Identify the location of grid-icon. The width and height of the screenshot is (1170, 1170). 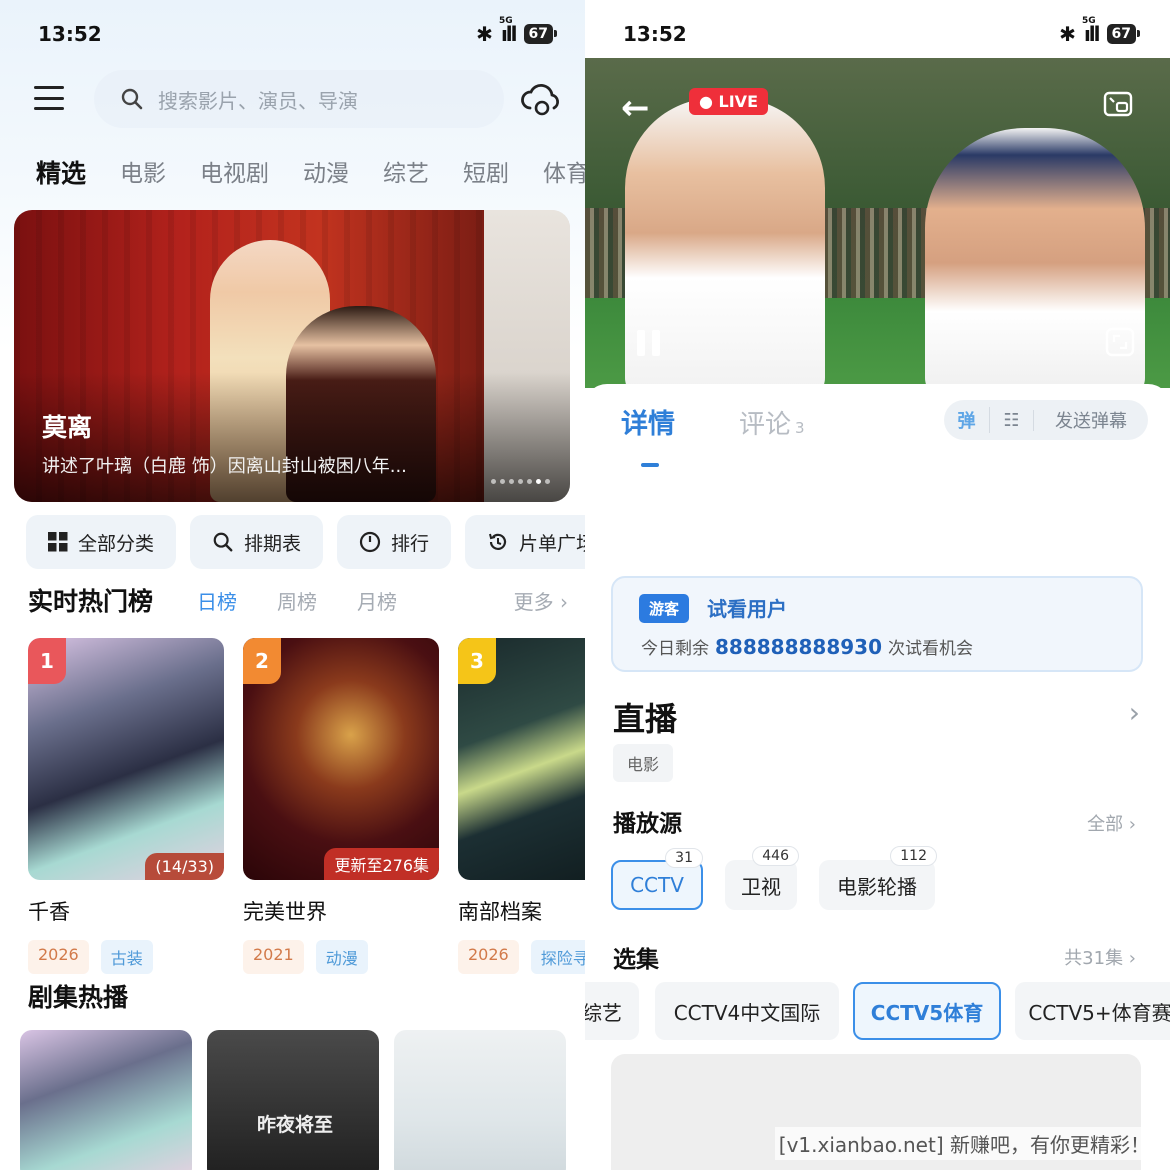
(58, 542).